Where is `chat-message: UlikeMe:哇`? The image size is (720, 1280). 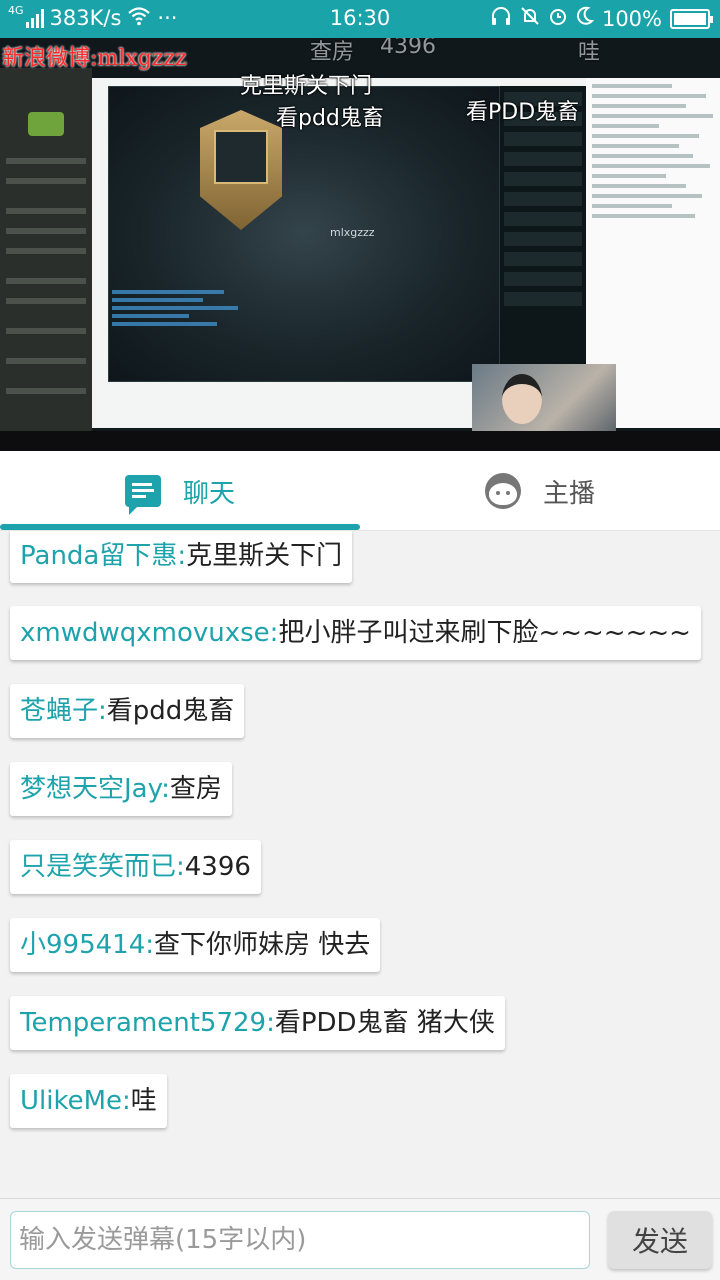 chat-message: UlikeMe:哇 is located at coordinates (88, 1101).